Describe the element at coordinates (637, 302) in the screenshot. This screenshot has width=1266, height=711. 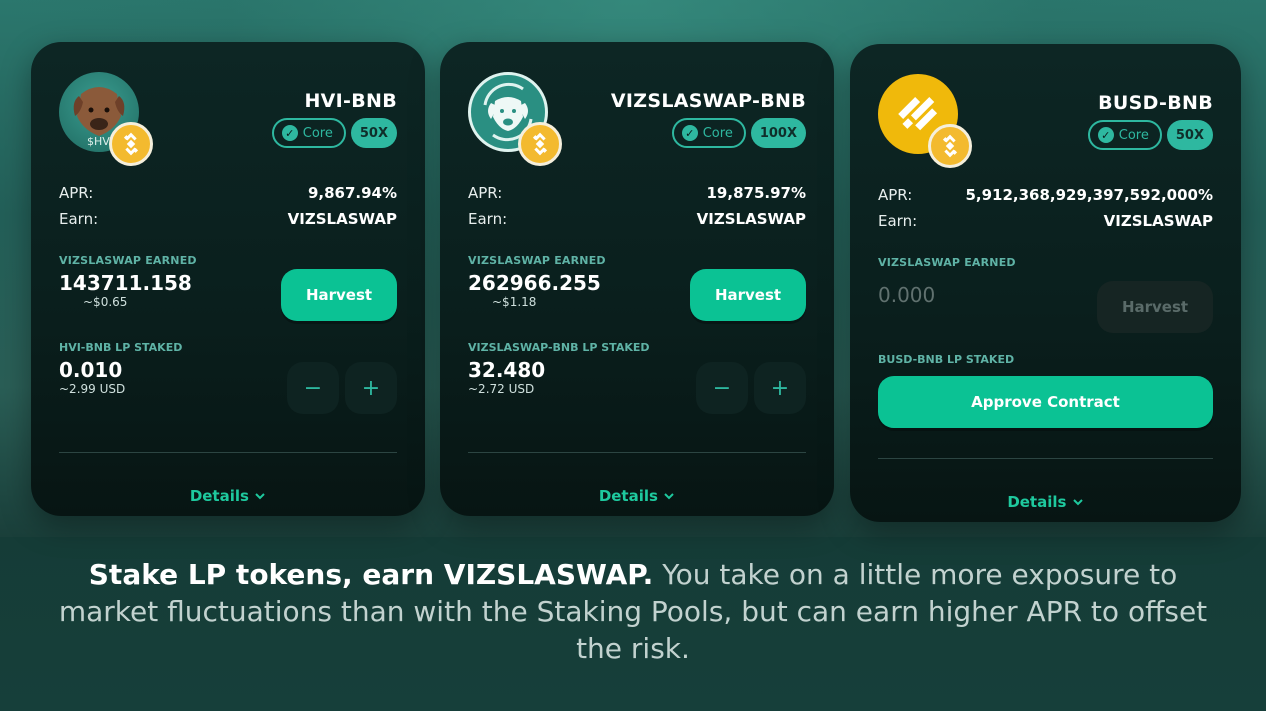
I see `earned-block: 262966.255 ~$1.18 Harvest` at that location.